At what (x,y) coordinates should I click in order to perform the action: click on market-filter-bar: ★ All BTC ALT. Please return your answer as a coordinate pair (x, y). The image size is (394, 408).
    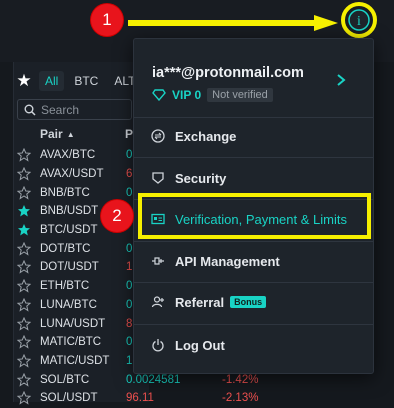
    Looking at the image, I should click on (77, 81).